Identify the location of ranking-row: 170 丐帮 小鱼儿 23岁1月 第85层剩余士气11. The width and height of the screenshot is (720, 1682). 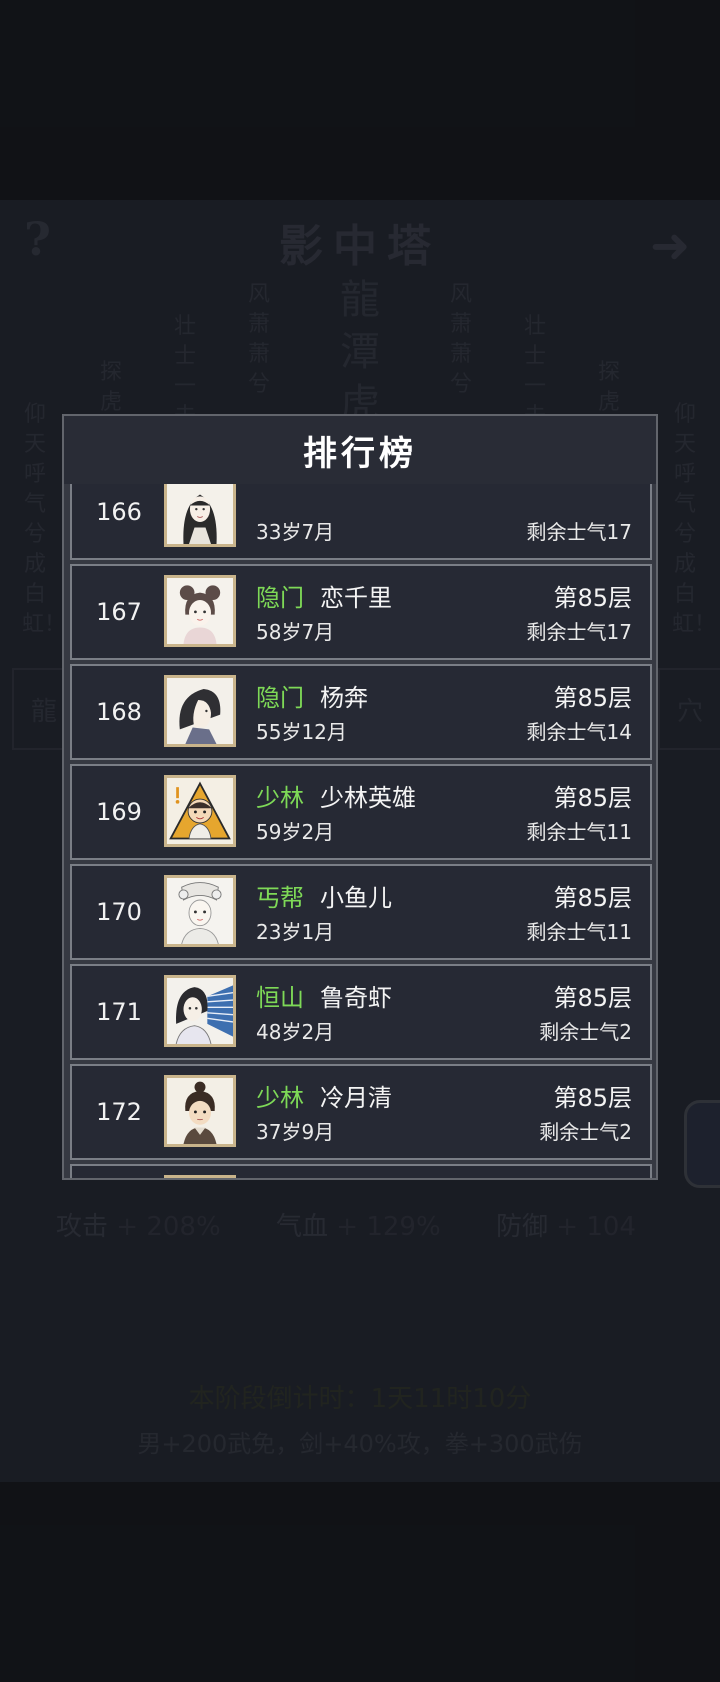
(361, 912).